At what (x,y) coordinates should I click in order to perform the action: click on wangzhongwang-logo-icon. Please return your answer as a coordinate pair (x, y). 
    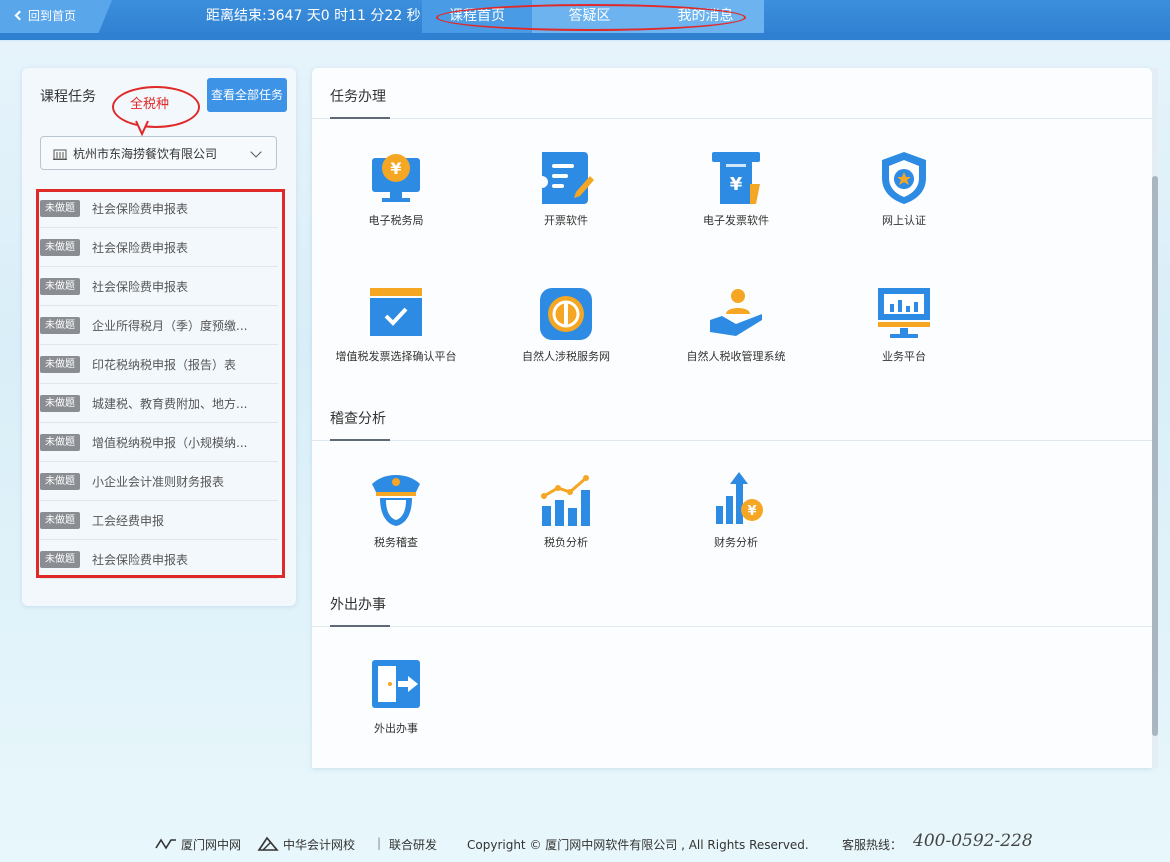
    Looking at the image, I should click on (165, 844).